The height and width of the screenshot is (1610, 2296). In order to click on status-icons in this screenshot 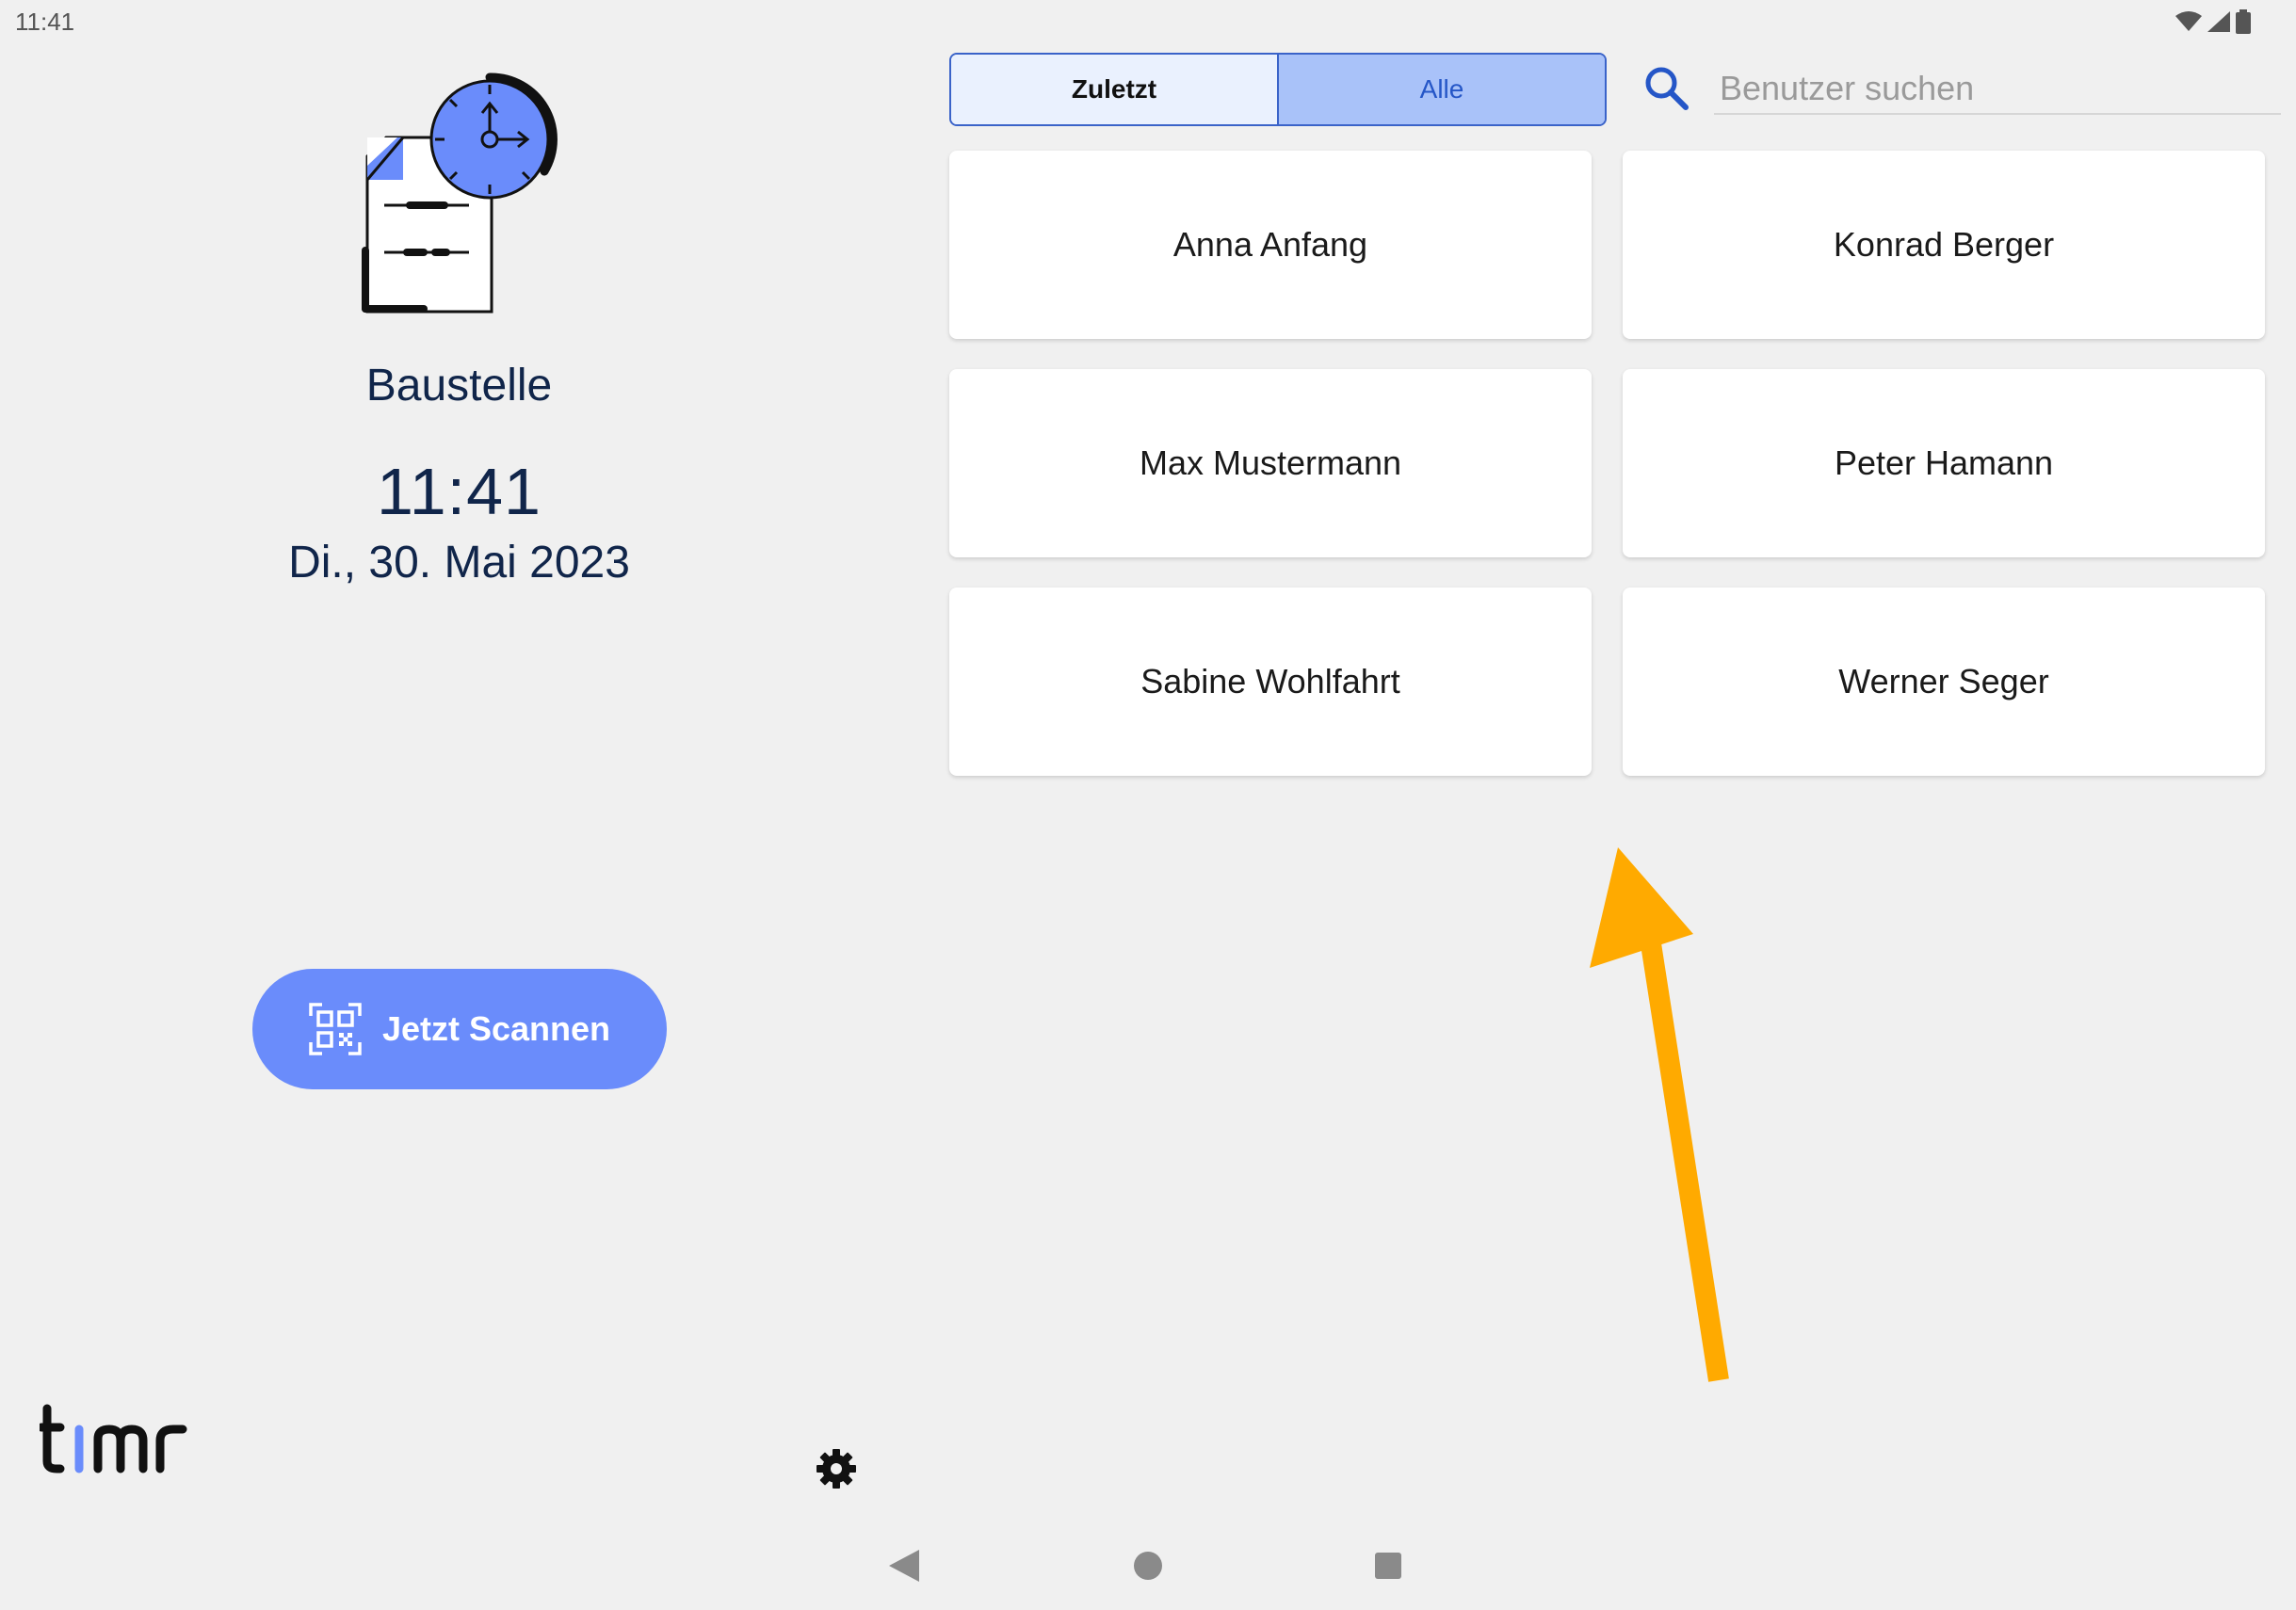, I will do `click(2213, 21)`.